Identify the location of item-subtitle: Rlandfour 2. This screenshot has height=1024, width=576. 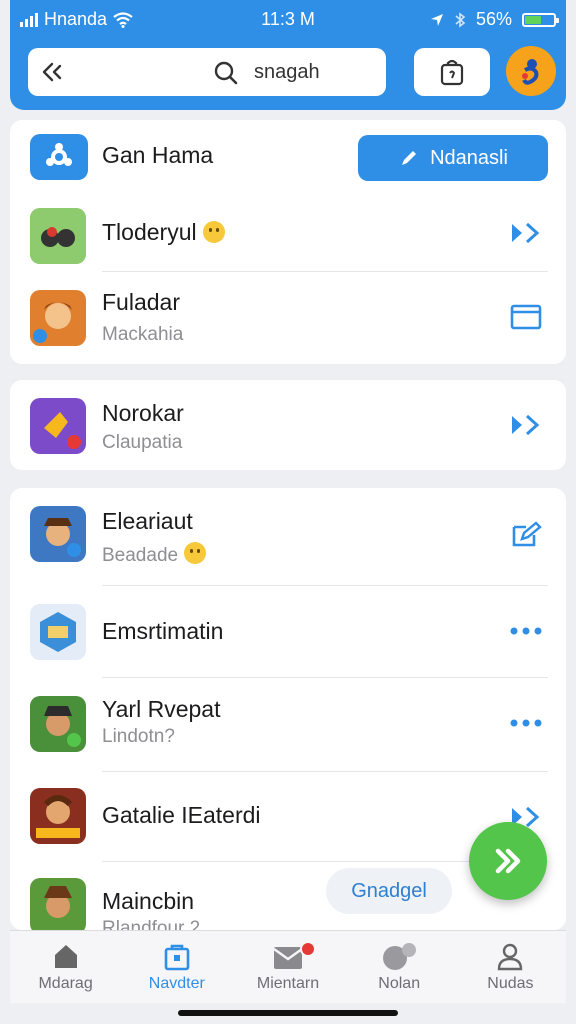
(151, 924).